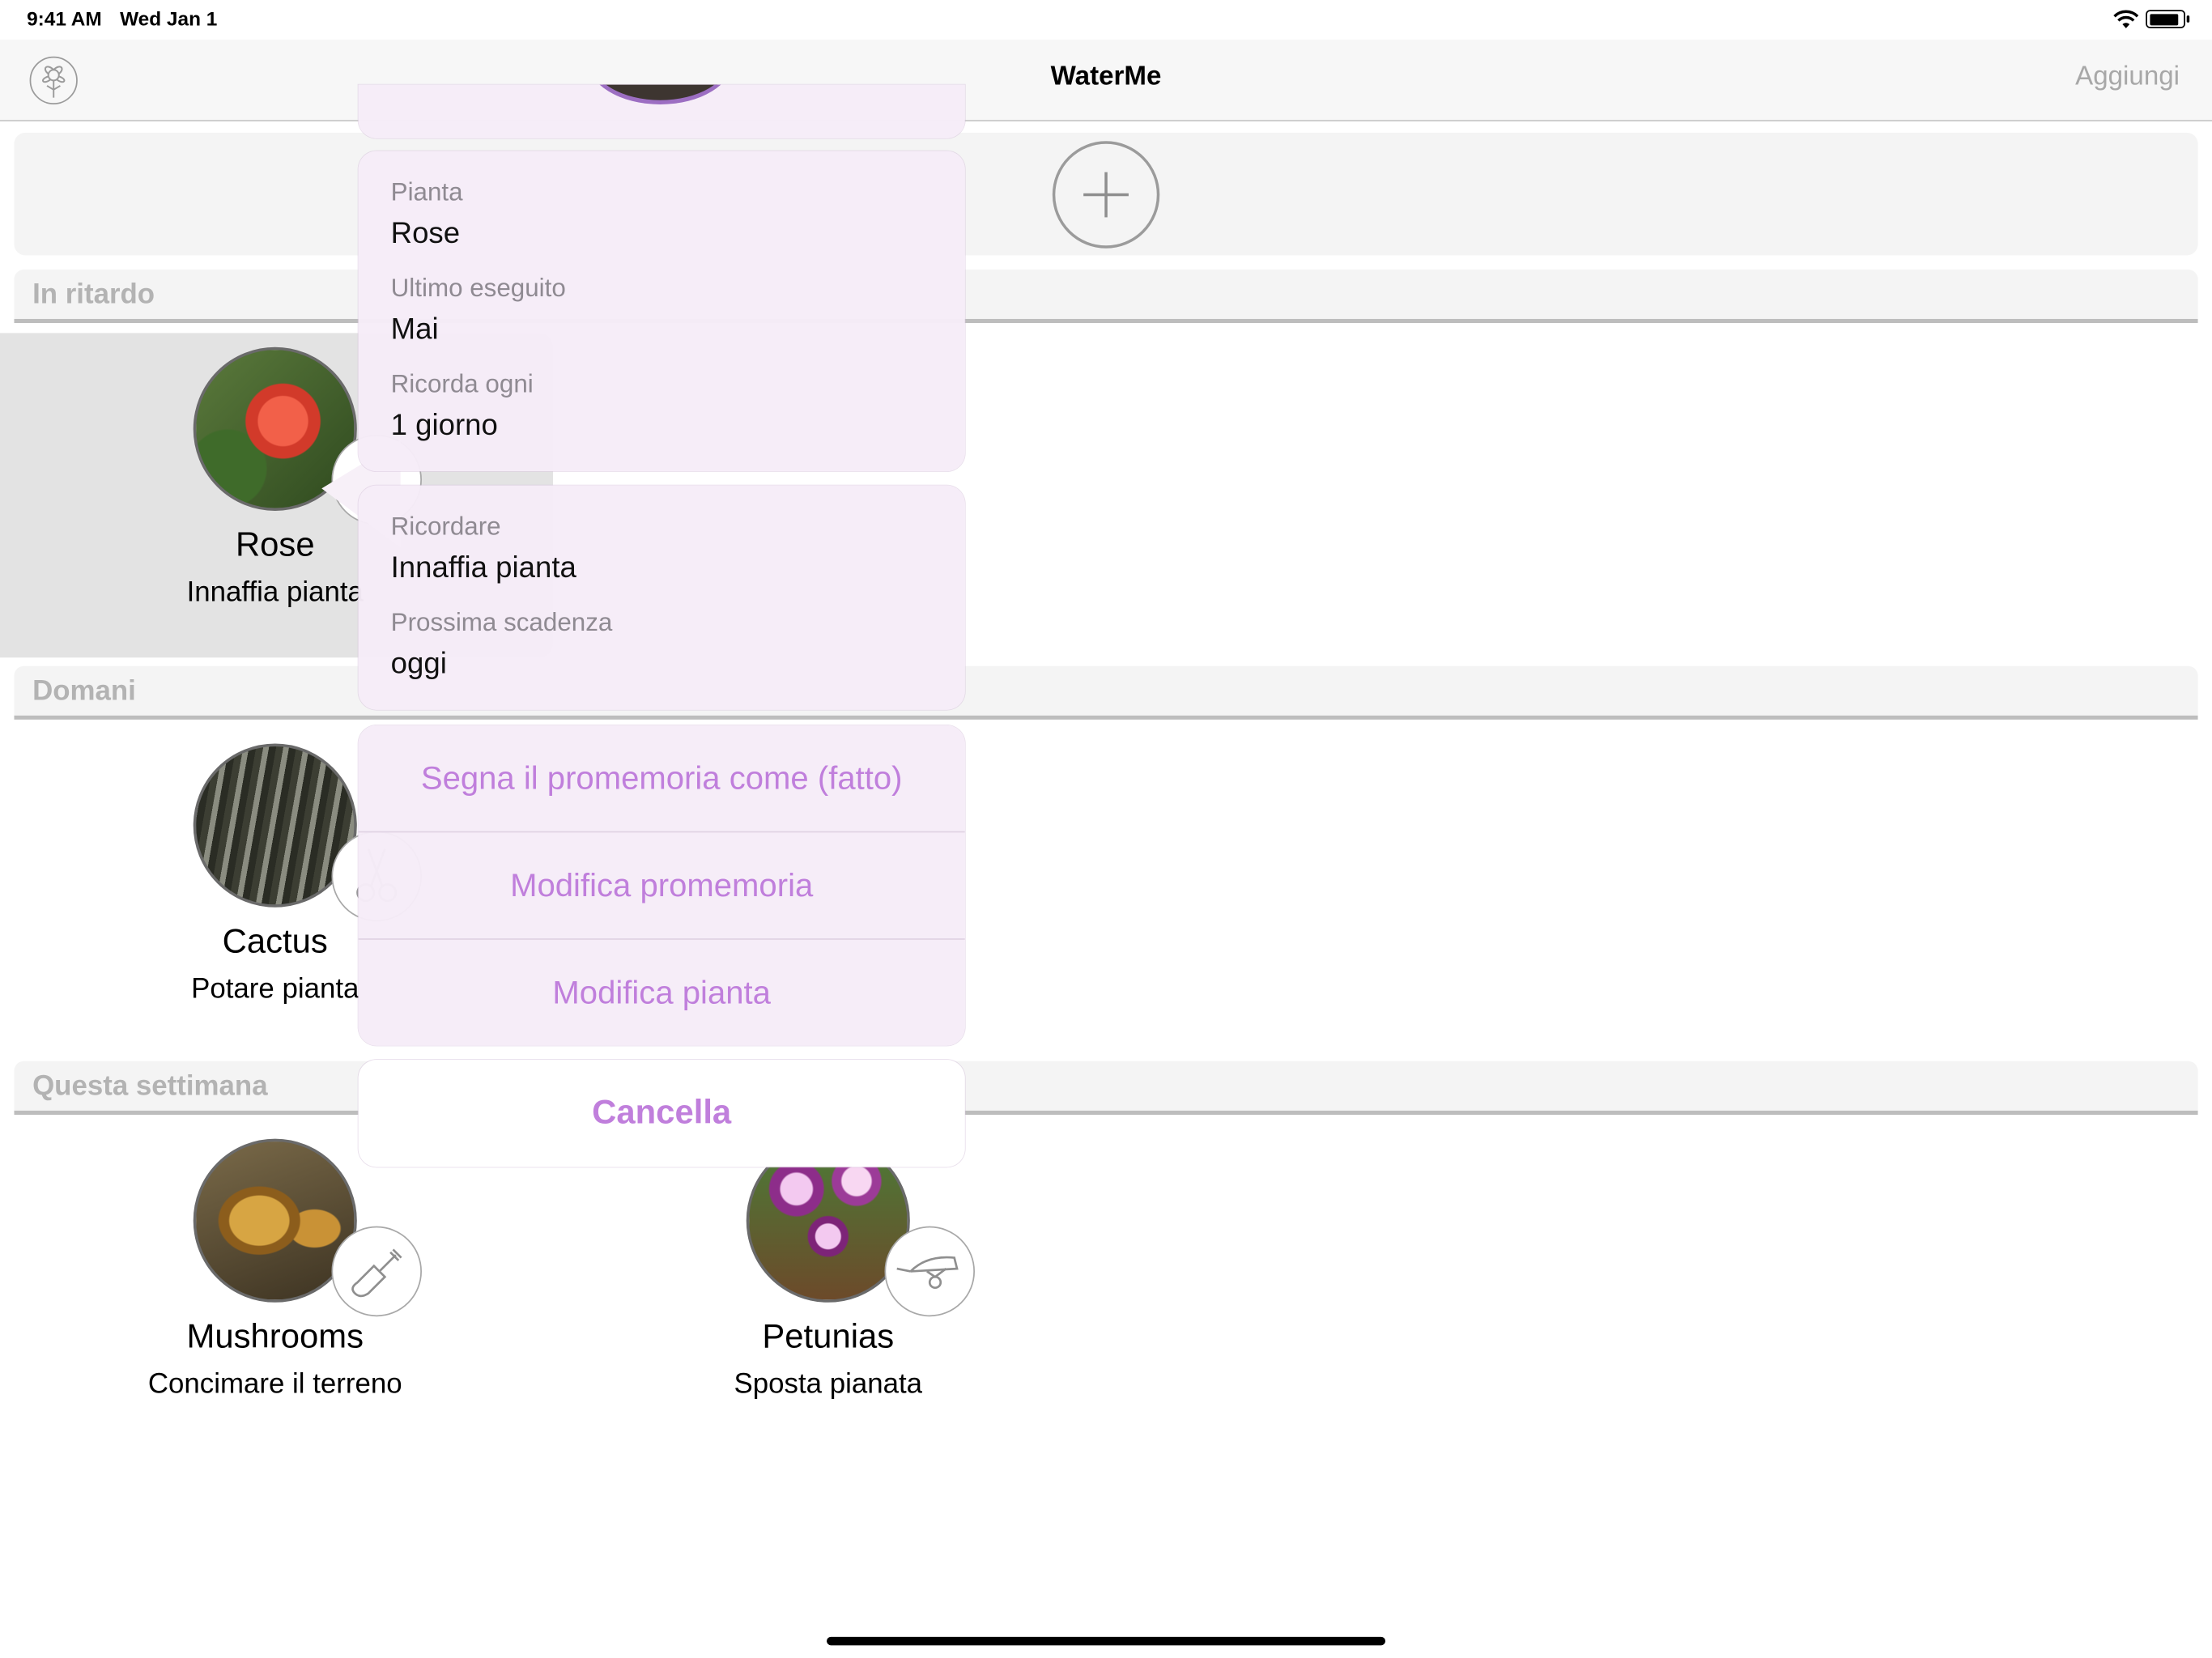 Image resolution: width=2212 pixels, height=1658 pixels. I want to click on add-button: Aggiungi, so click(2128, 77).